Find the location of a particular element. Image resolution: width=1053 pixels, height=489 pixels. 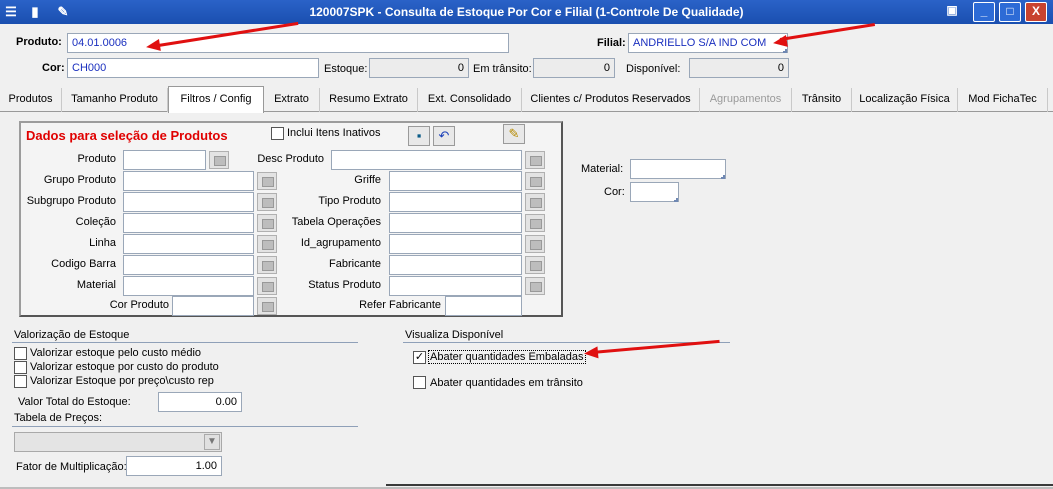

tab-extrato: Extrato is located at coordinates (292, 100).